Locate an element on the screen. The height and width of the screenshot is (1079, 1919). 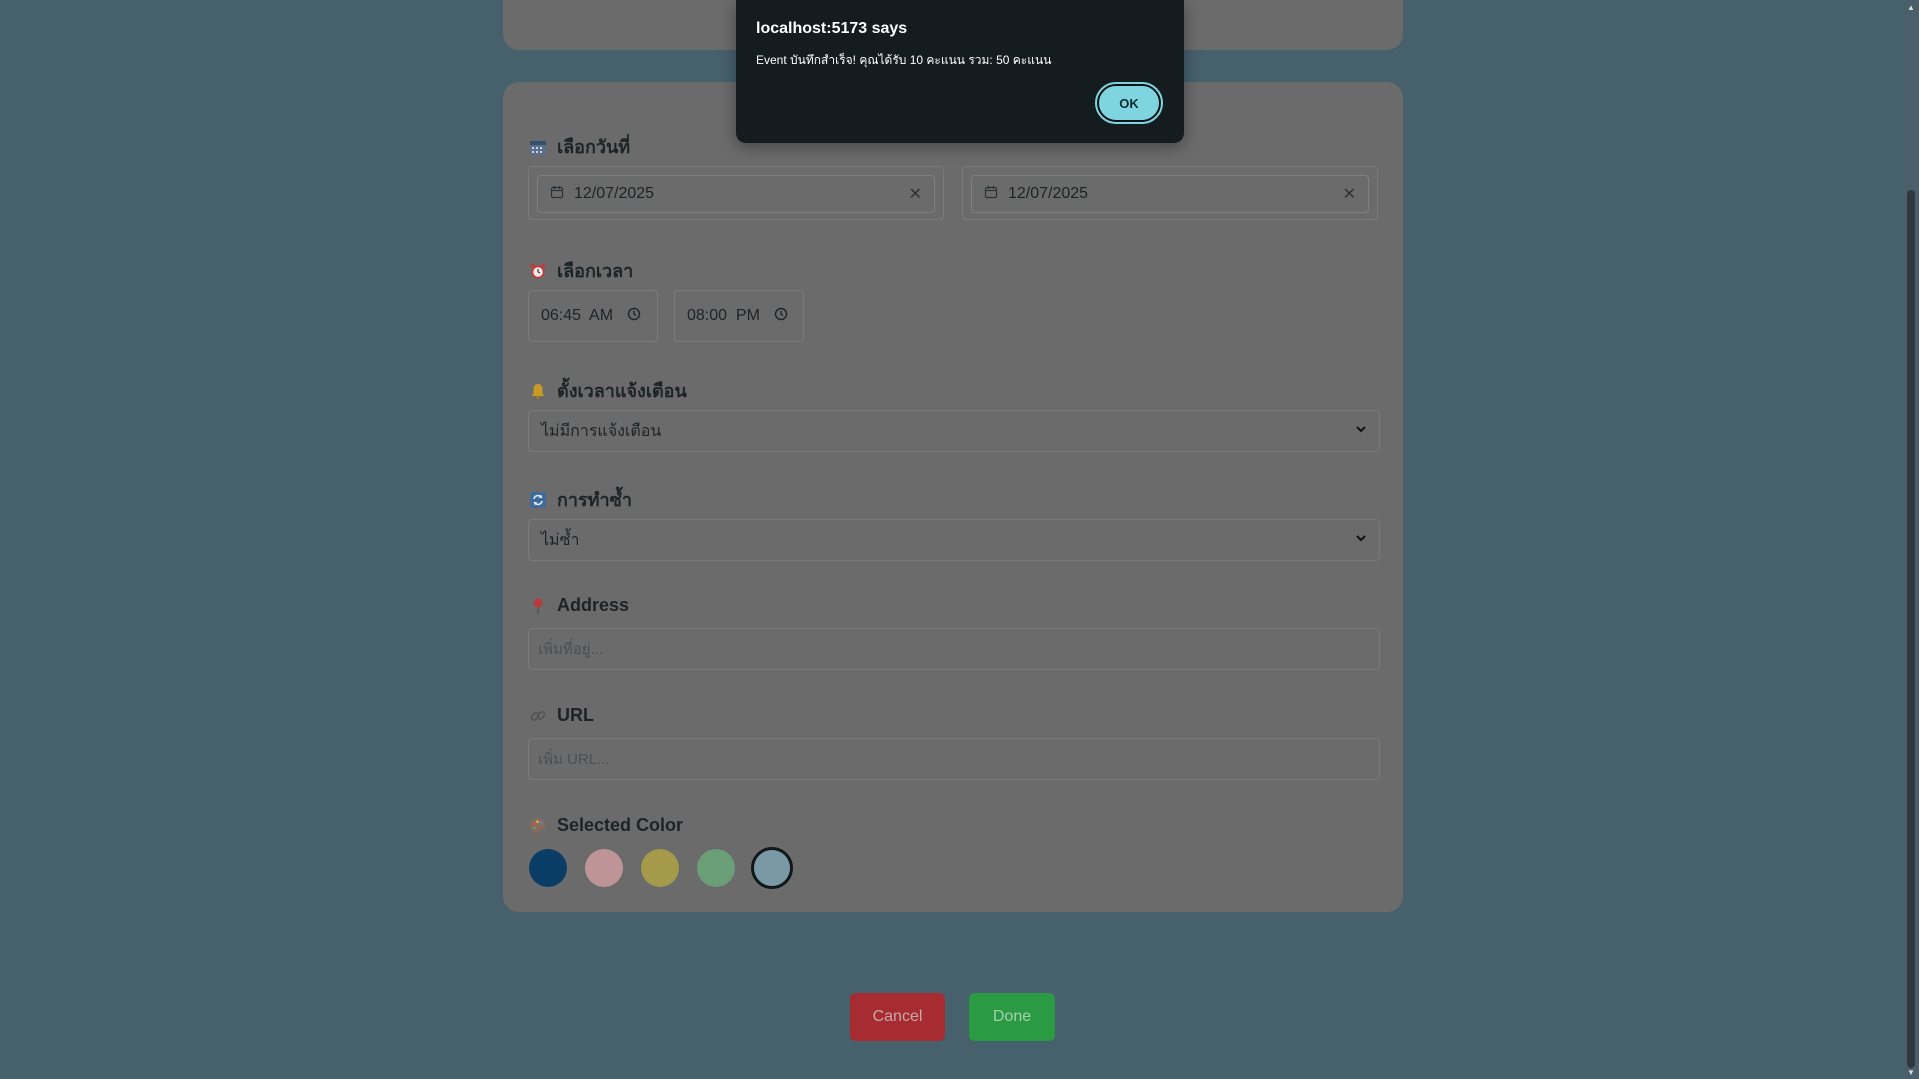
alarm-clock-icon is located at coordinates (538, 271).